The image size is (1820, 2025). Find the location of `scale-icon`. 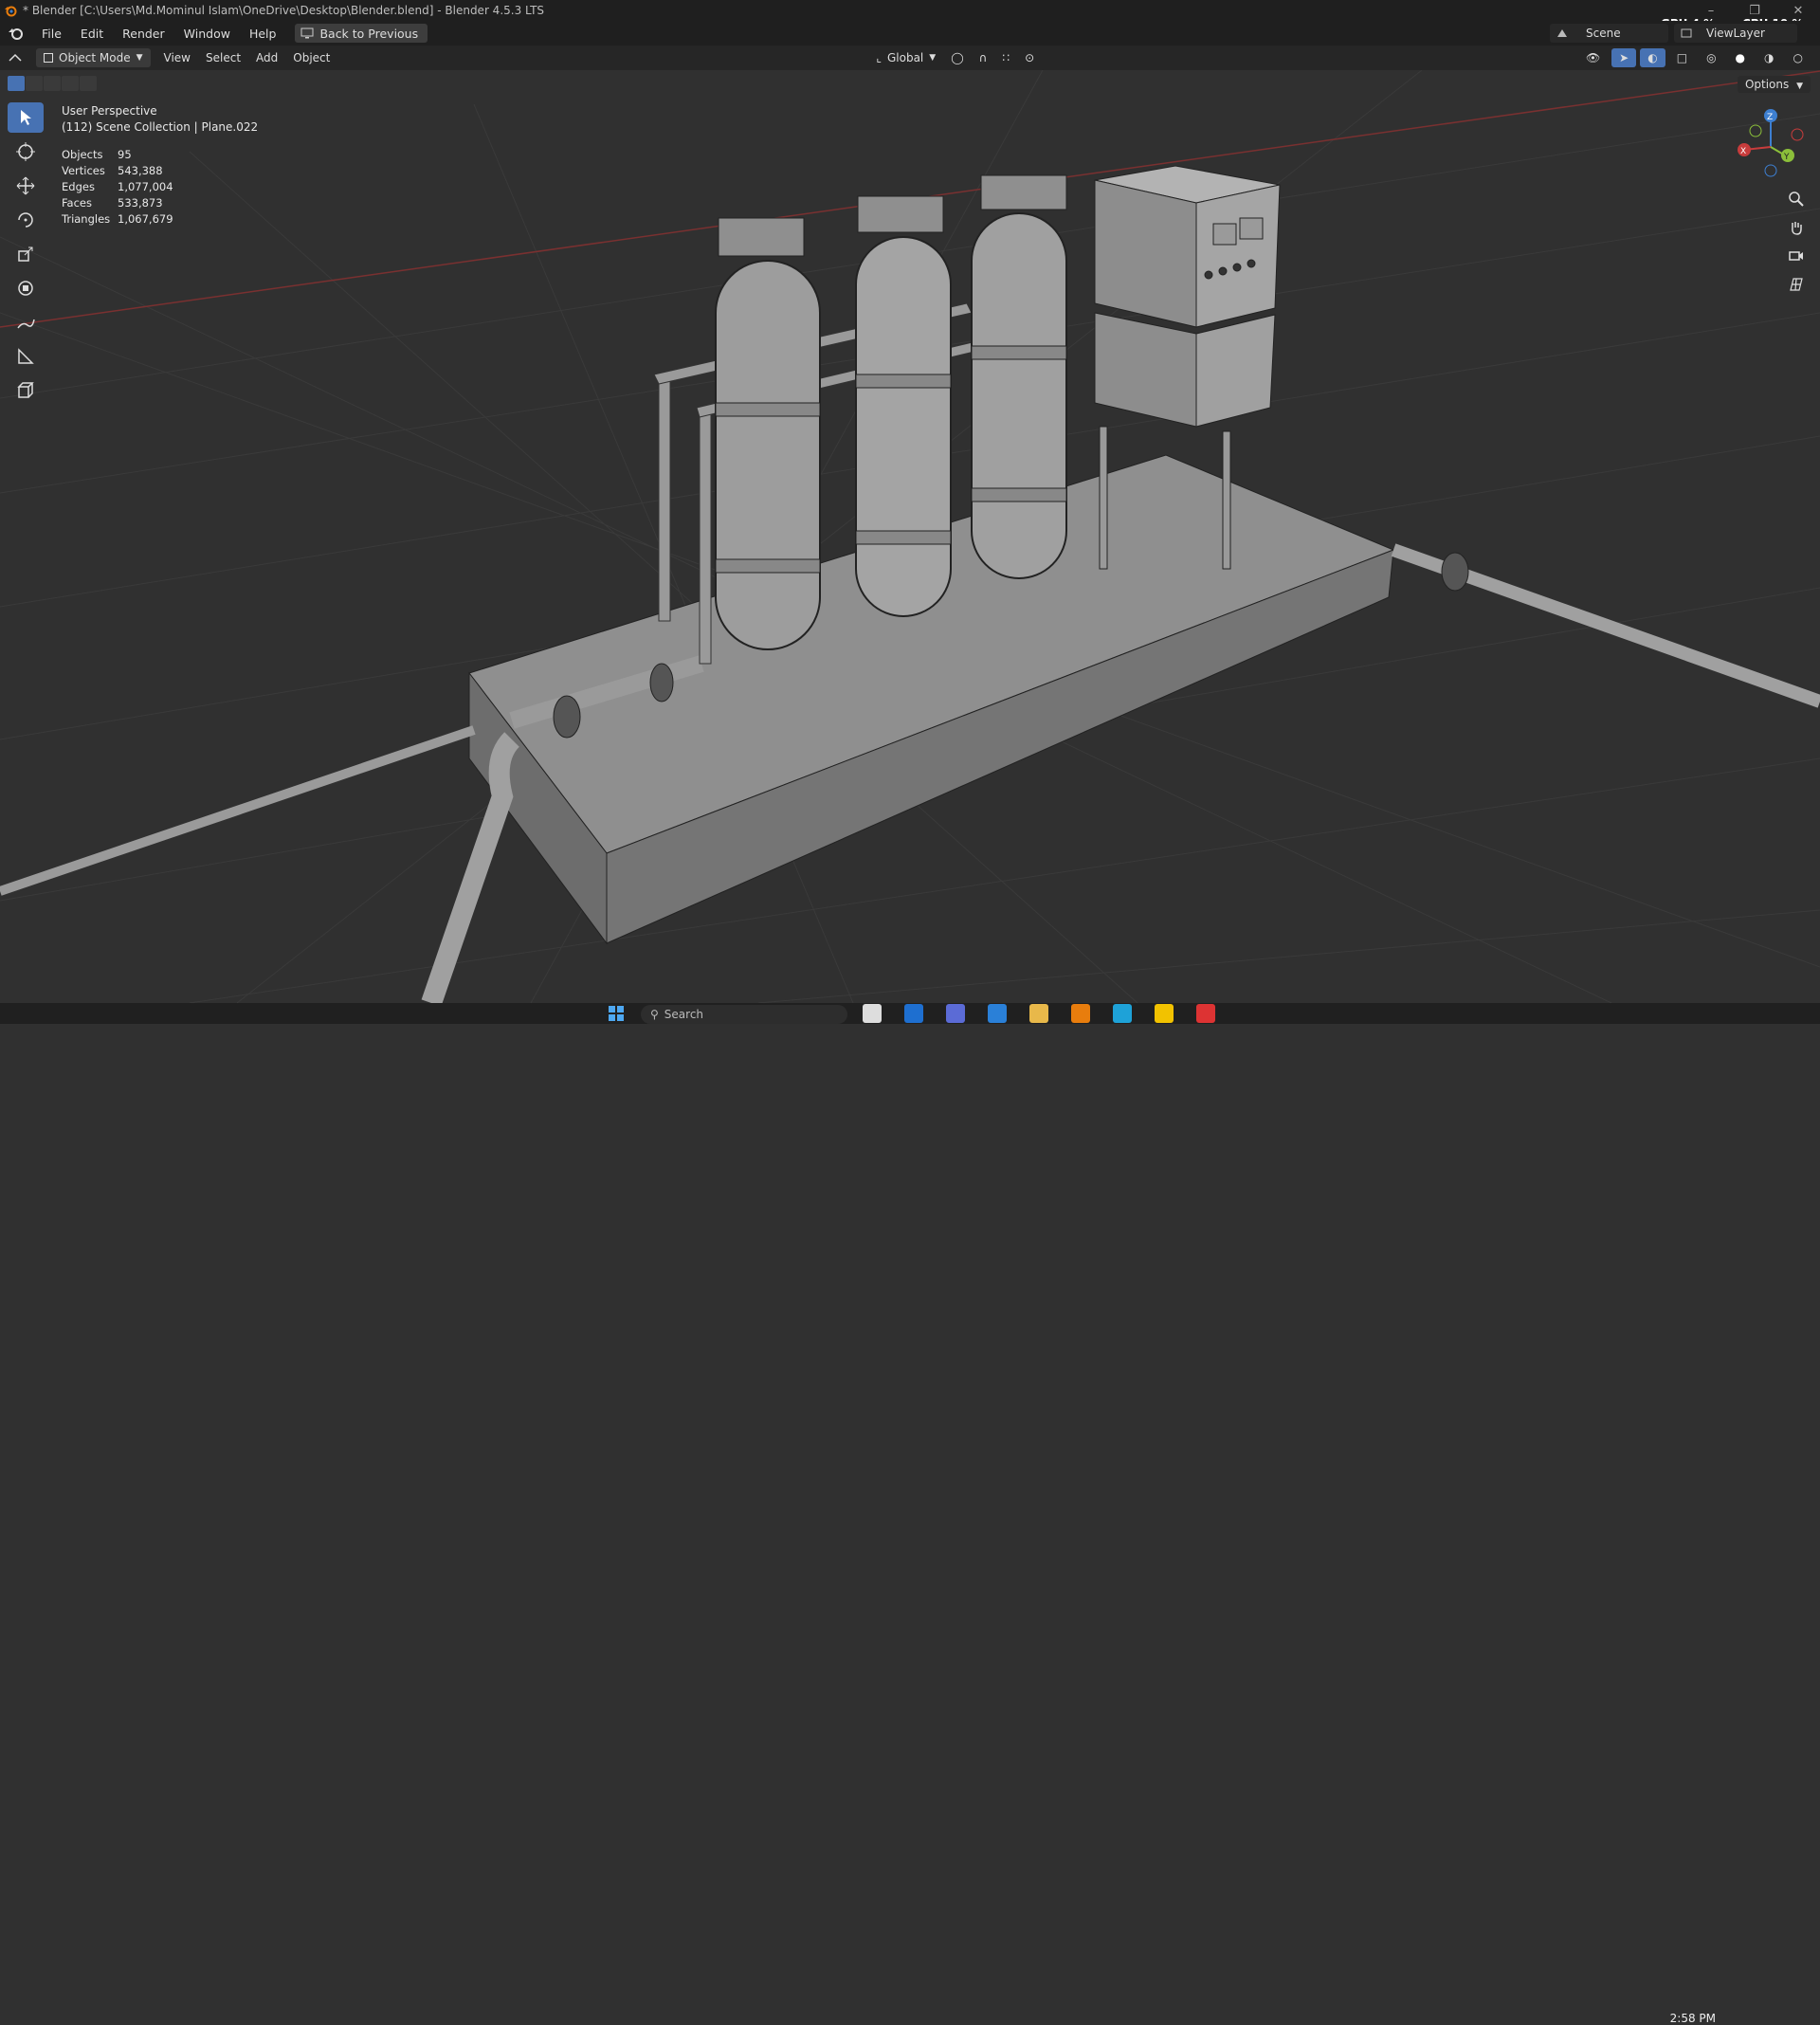

scale-icon is located at coordinates (25, 254).